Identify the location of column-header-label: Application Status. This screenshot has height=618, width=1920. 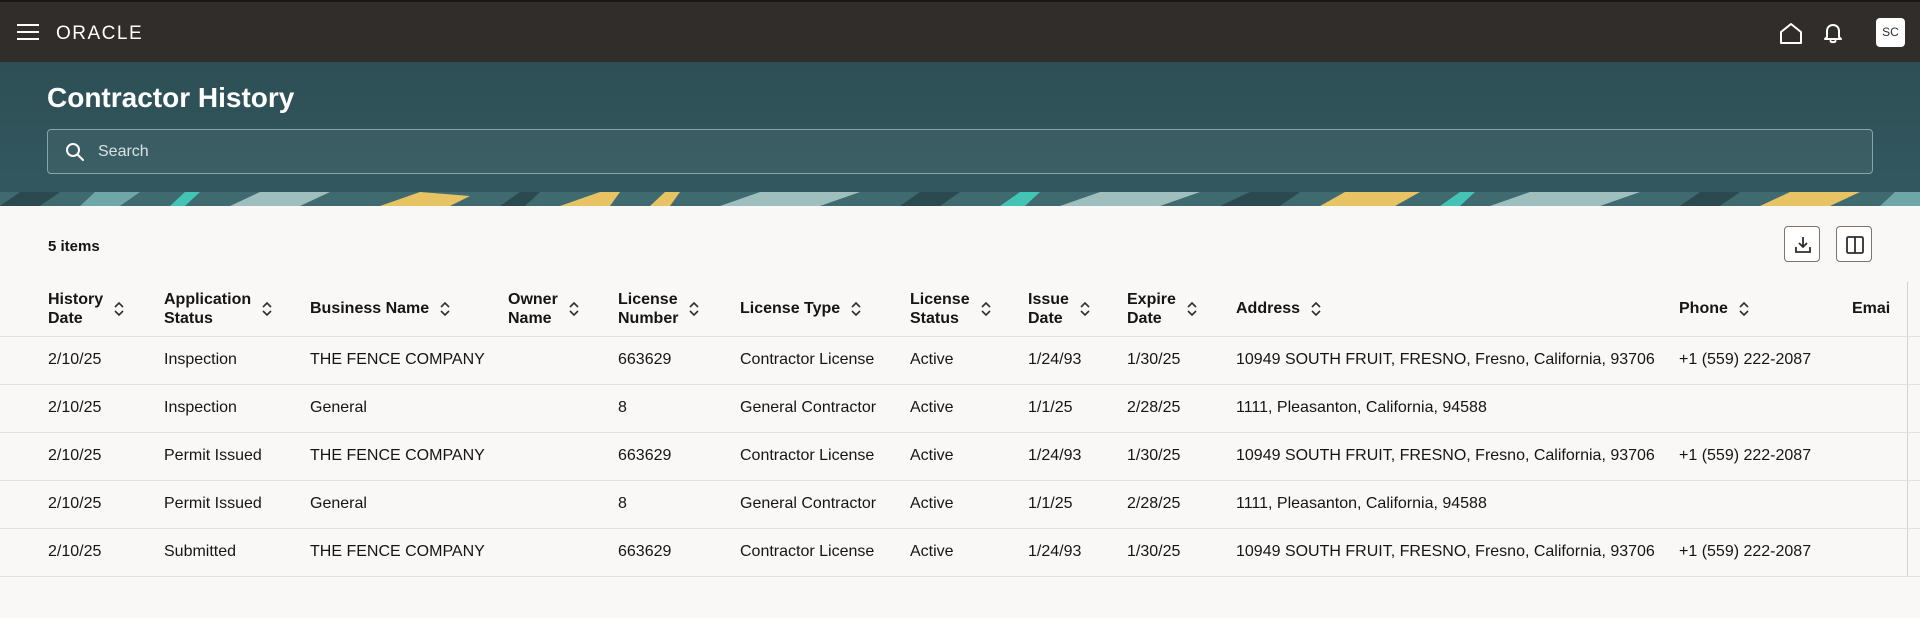
(207, 309).